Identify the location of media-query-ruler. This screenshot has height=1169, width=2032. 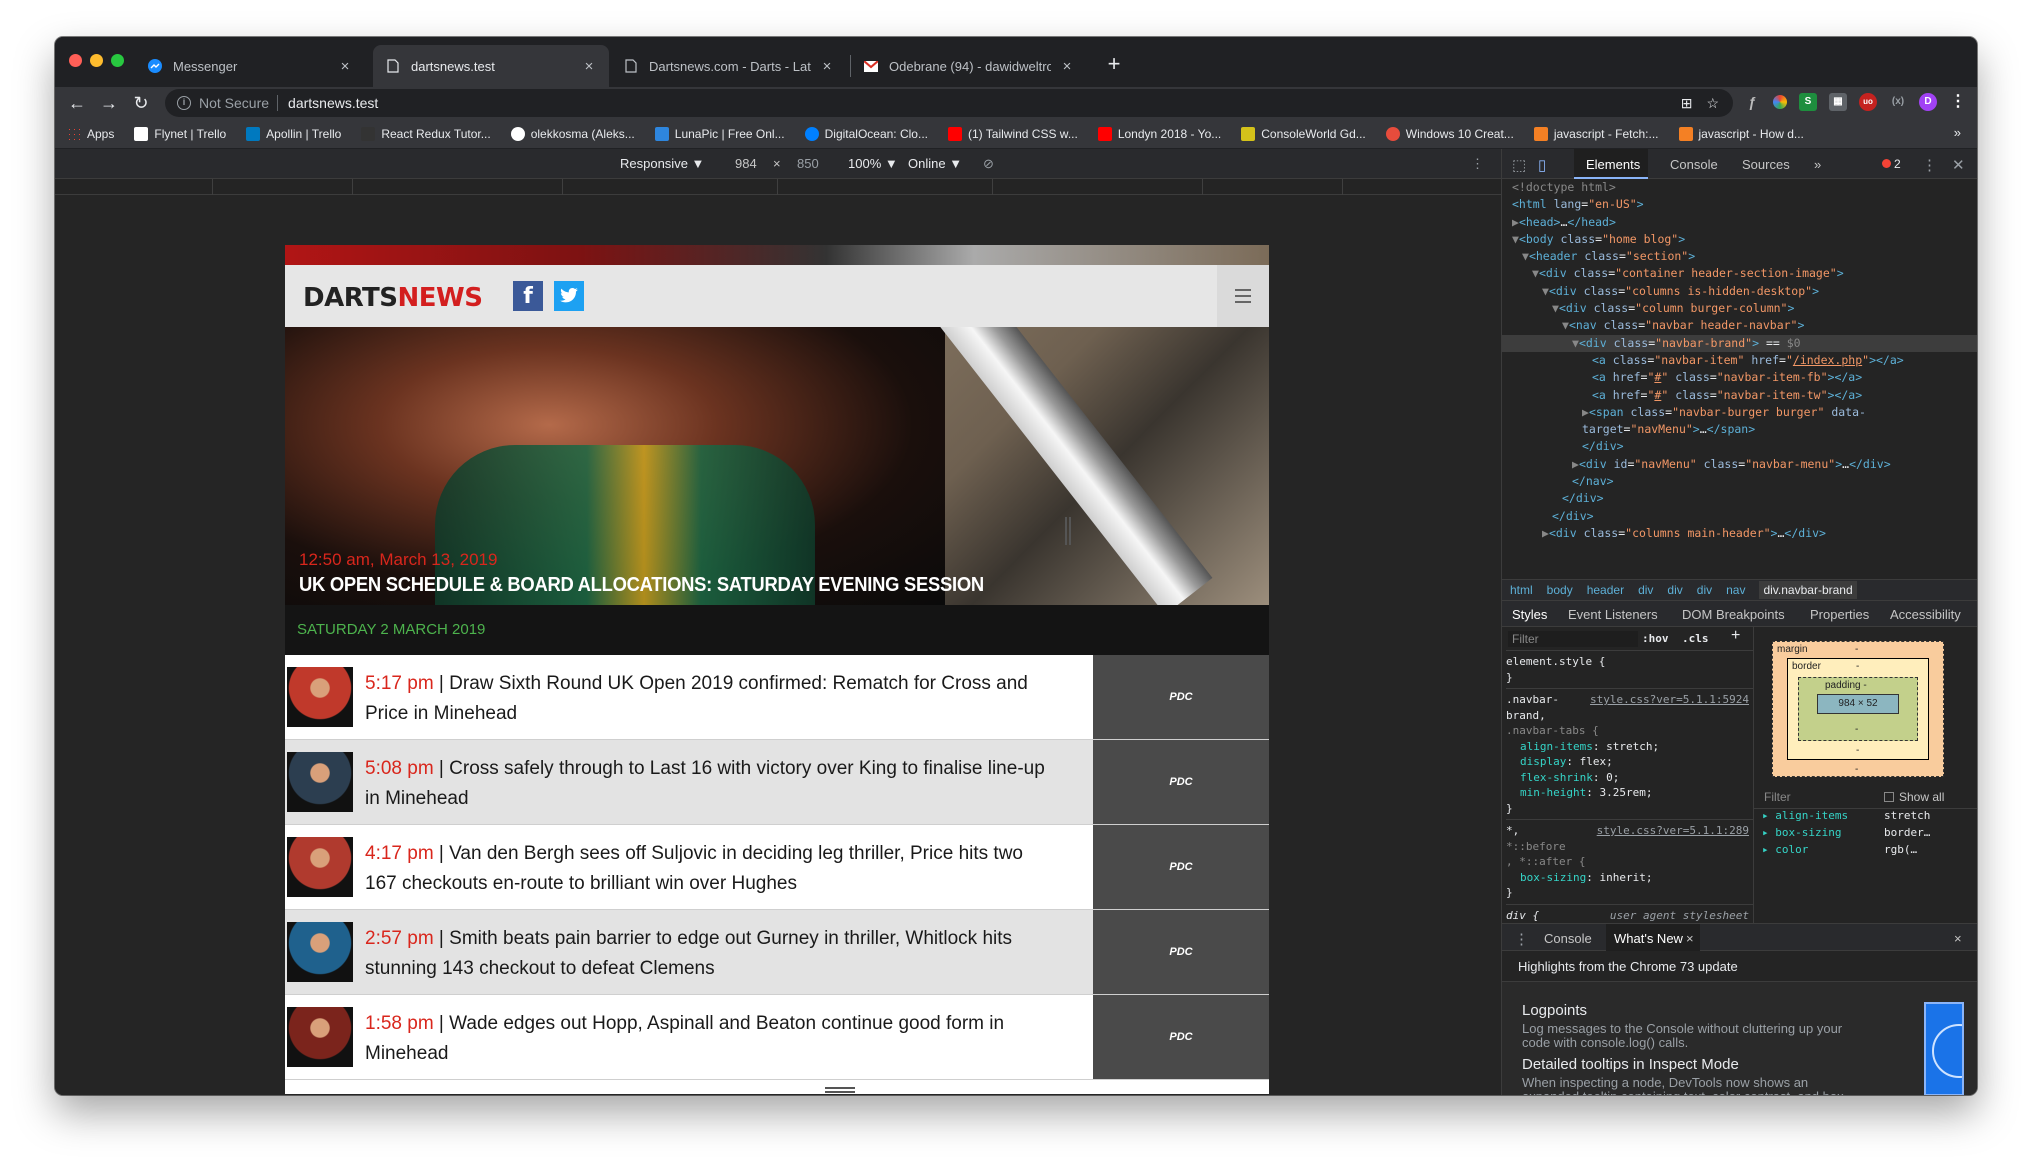
(778, 187).